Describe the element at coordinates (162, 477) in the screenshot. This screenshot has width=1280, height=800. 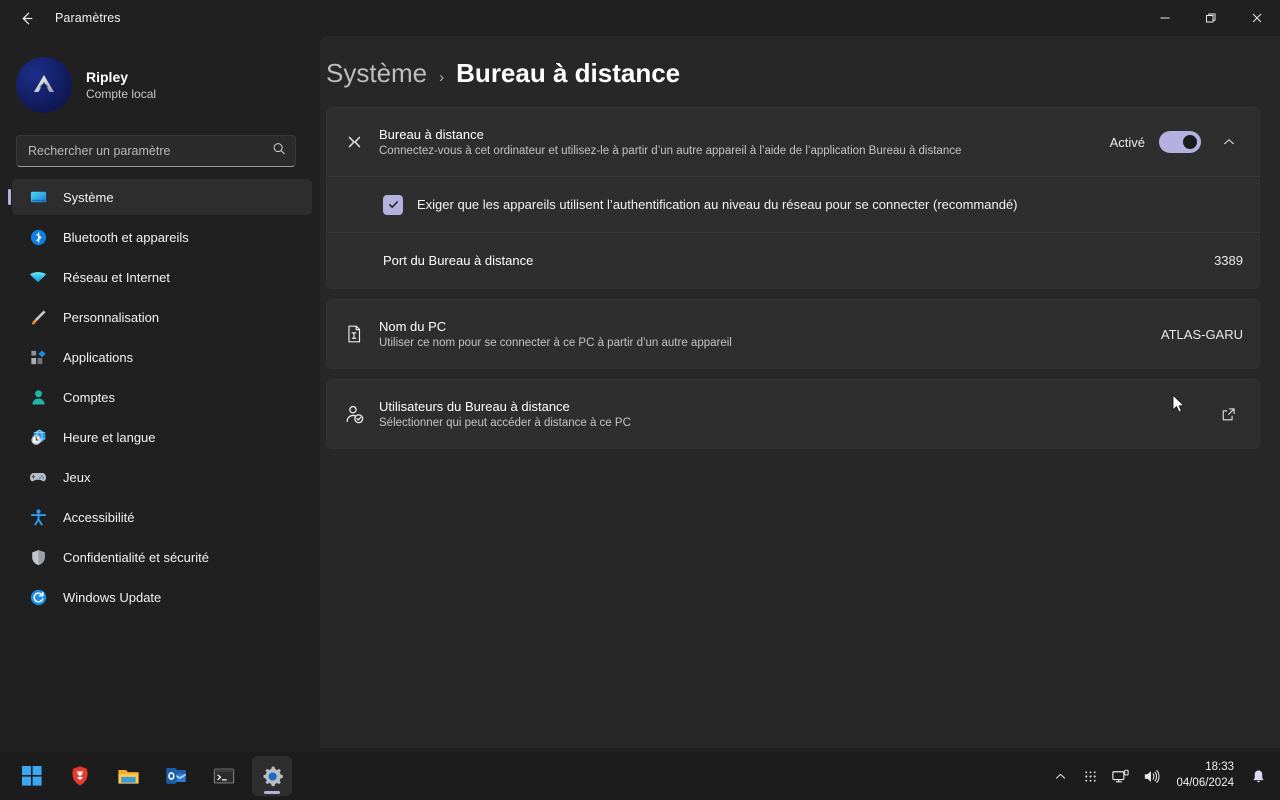
I see `sidebar-item-jeux: Jeux` at that location.